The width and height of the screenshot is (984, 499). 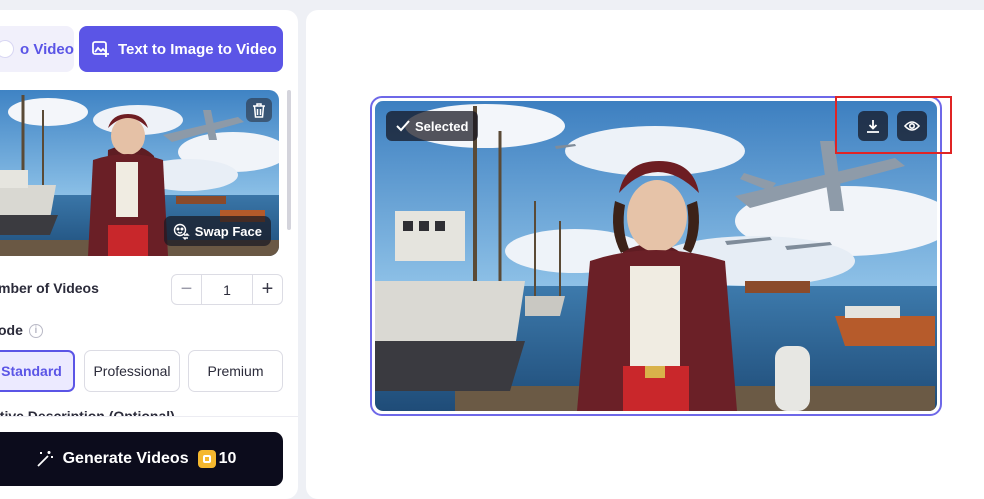 I want to click on credit-cost: 10, so click(x=227, y=458).